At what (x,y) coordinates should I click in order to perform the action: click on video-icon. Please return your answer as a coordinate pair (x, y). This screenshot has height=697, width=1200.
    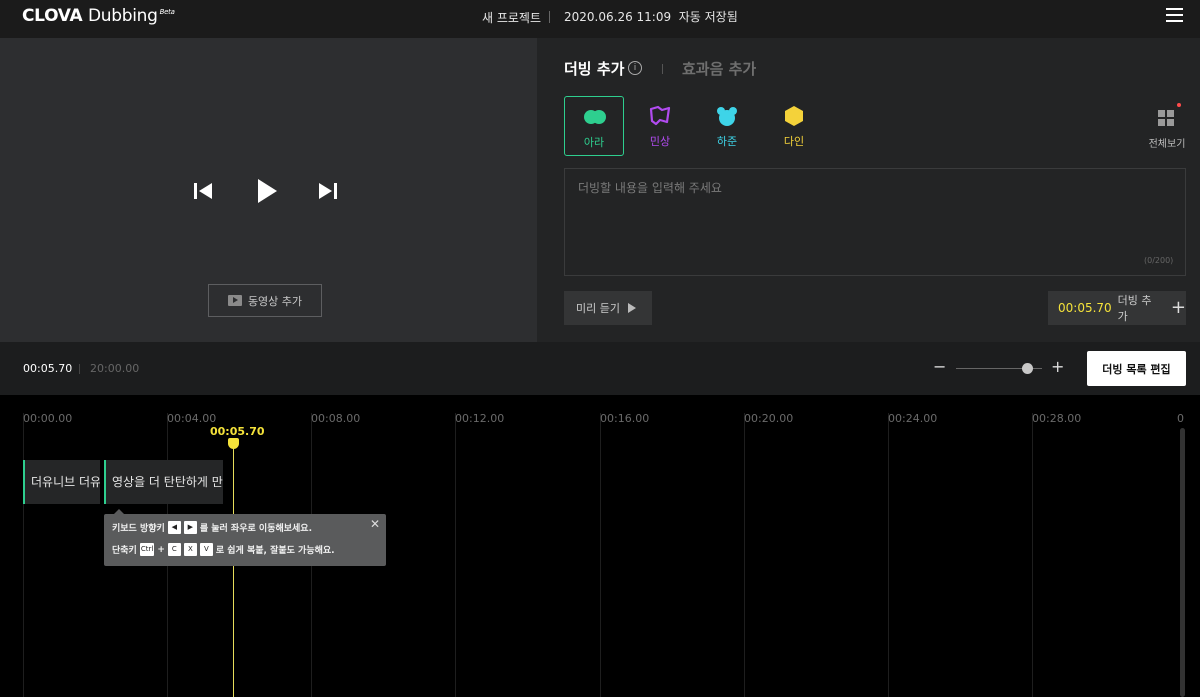
    Looking at the image, I should click on (234, 300).